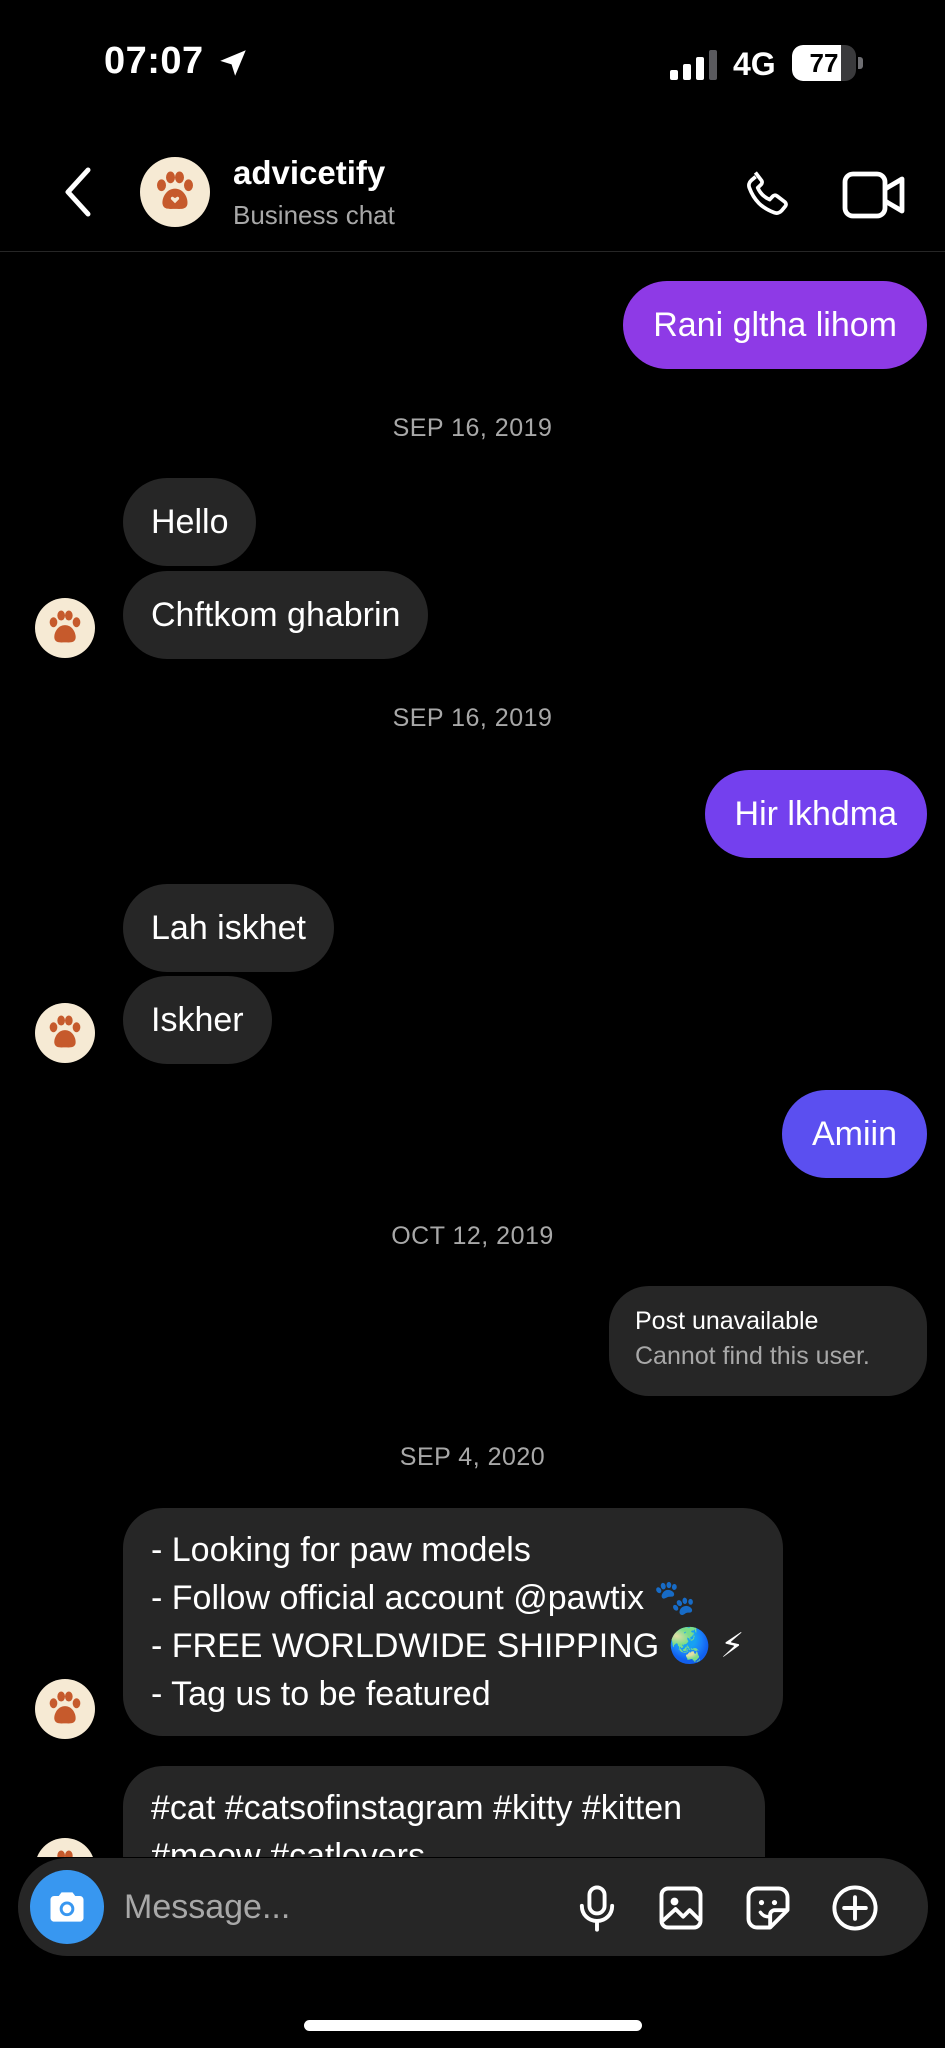 The height and width of the screenshot is (2048, 945). Describe the element at coordinates (190, 522) in the screenshot. I see `incoming-message: Hello` at that location.